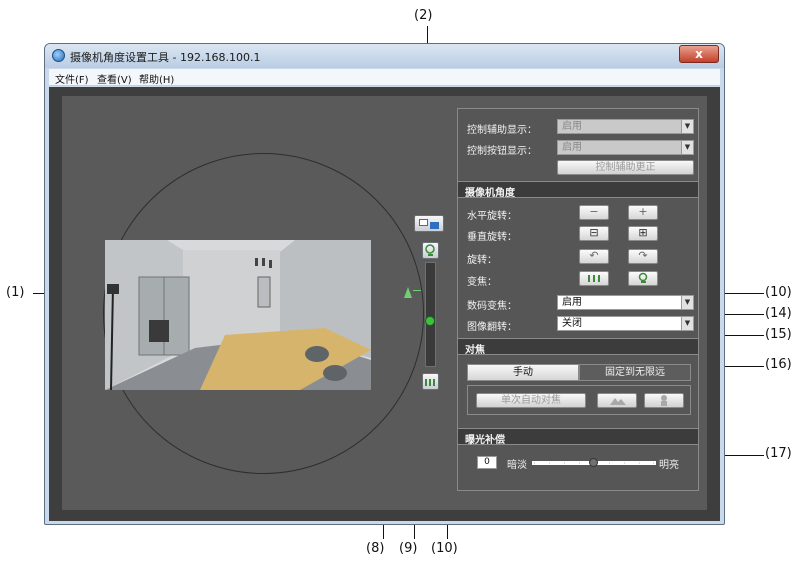  I want to click on focus-far-button, so click(617, 400).